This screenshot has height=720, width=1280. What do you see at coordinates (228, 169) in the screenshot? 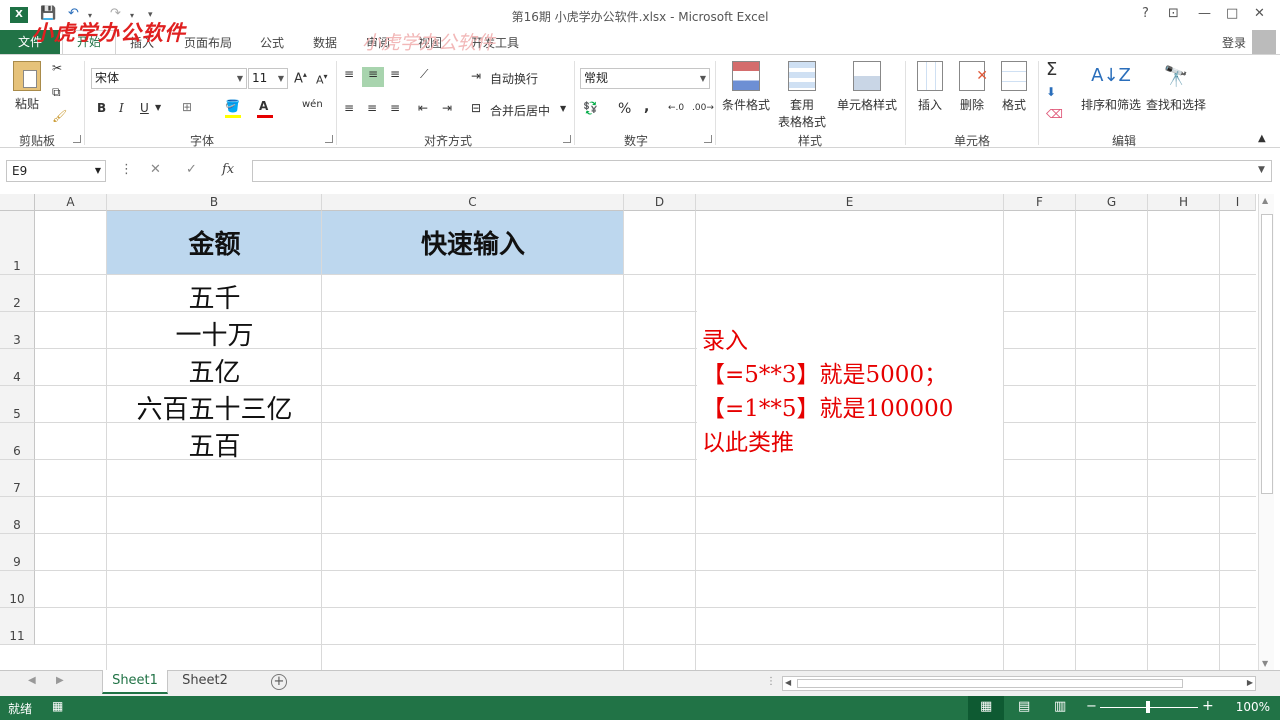
I see `insert-function-button: fx` at bounding box center [228, 169].